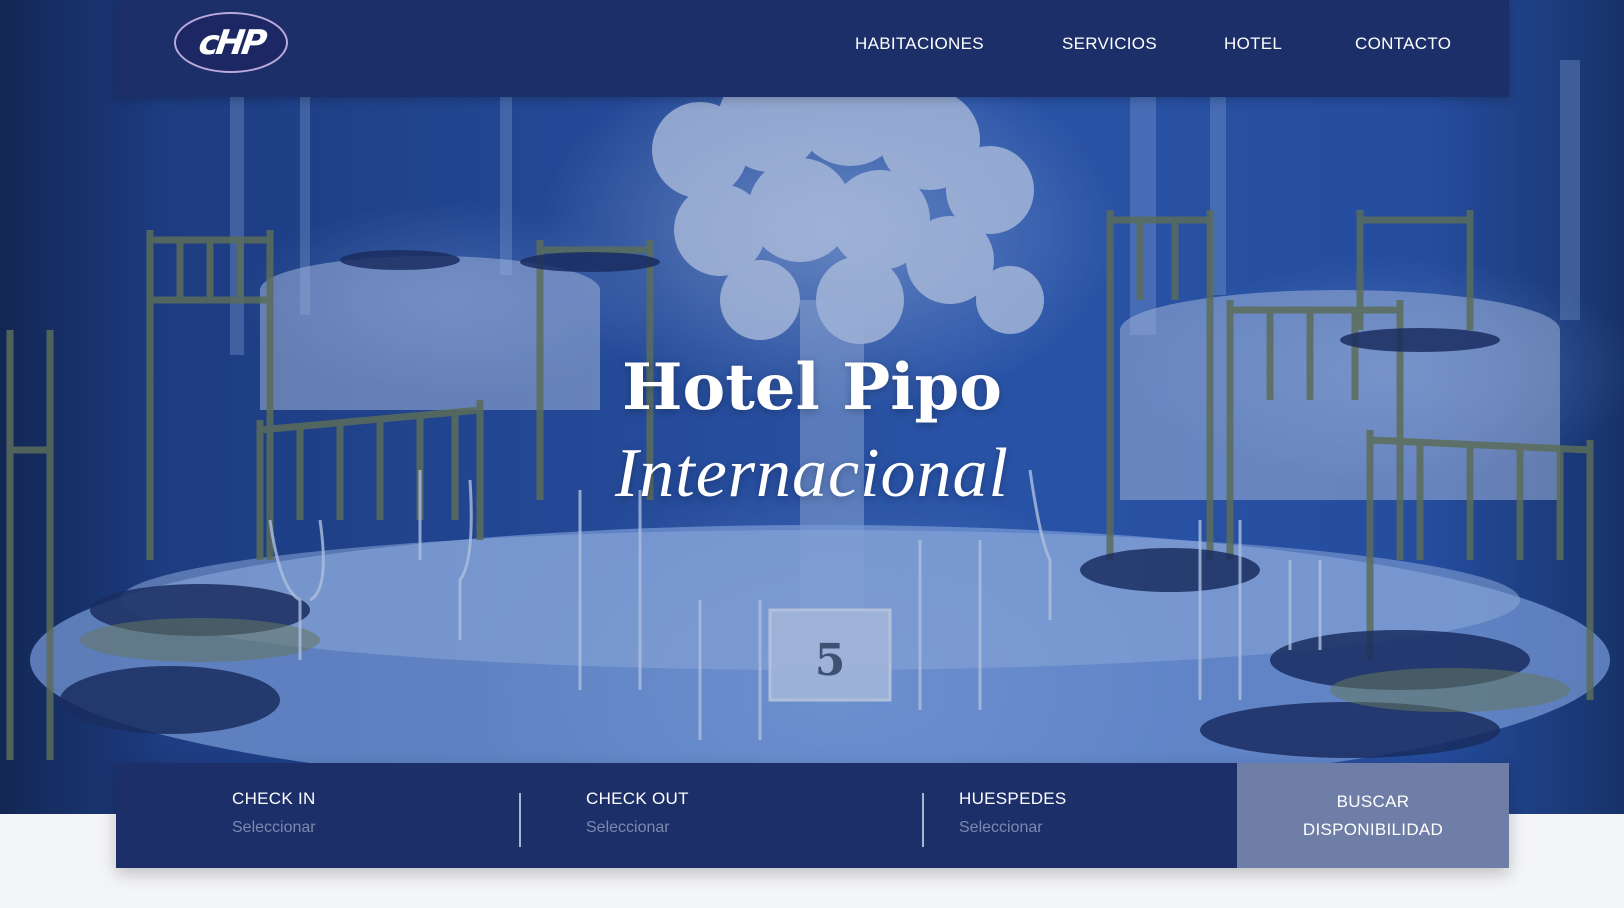 The height and width of the screenshot is (908, 1624). Describe the element at coordinates (274, 827) in the screenshot. I see `check-in-value: Seleccionar` at that location.